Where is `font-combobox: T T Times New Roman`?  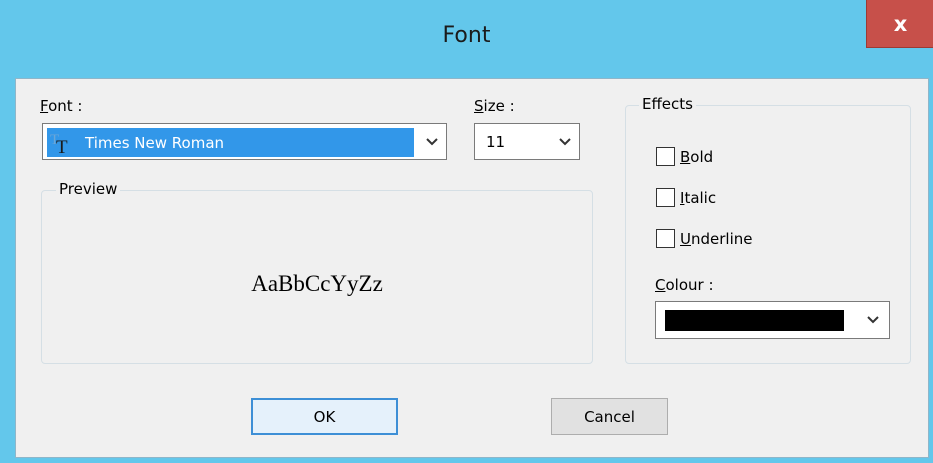
font-combobox: T T Times New Roman is located at coordinates (244, 141).